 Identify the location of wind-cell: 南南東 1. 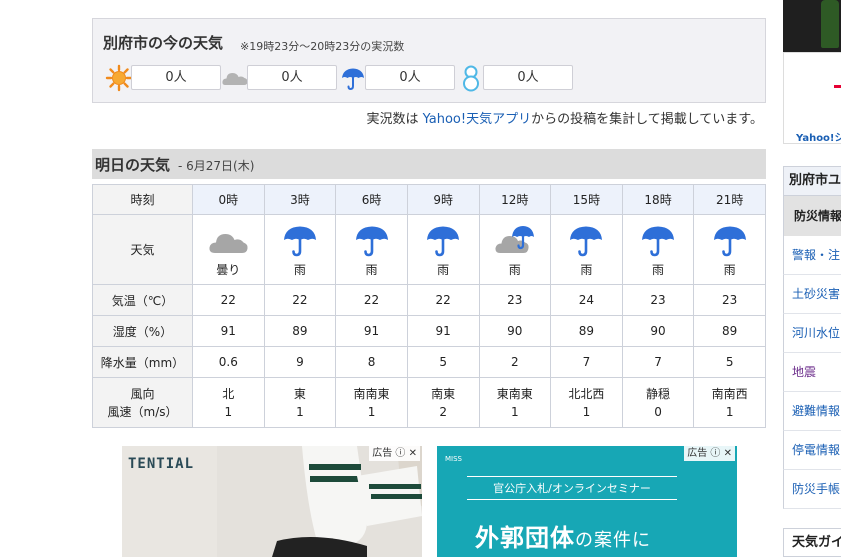
(371, 402).